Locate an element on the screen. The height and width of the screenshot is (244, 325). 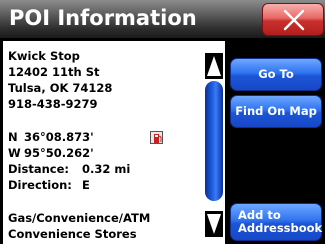
scroll-thumb is located at coordinates (214, 141).